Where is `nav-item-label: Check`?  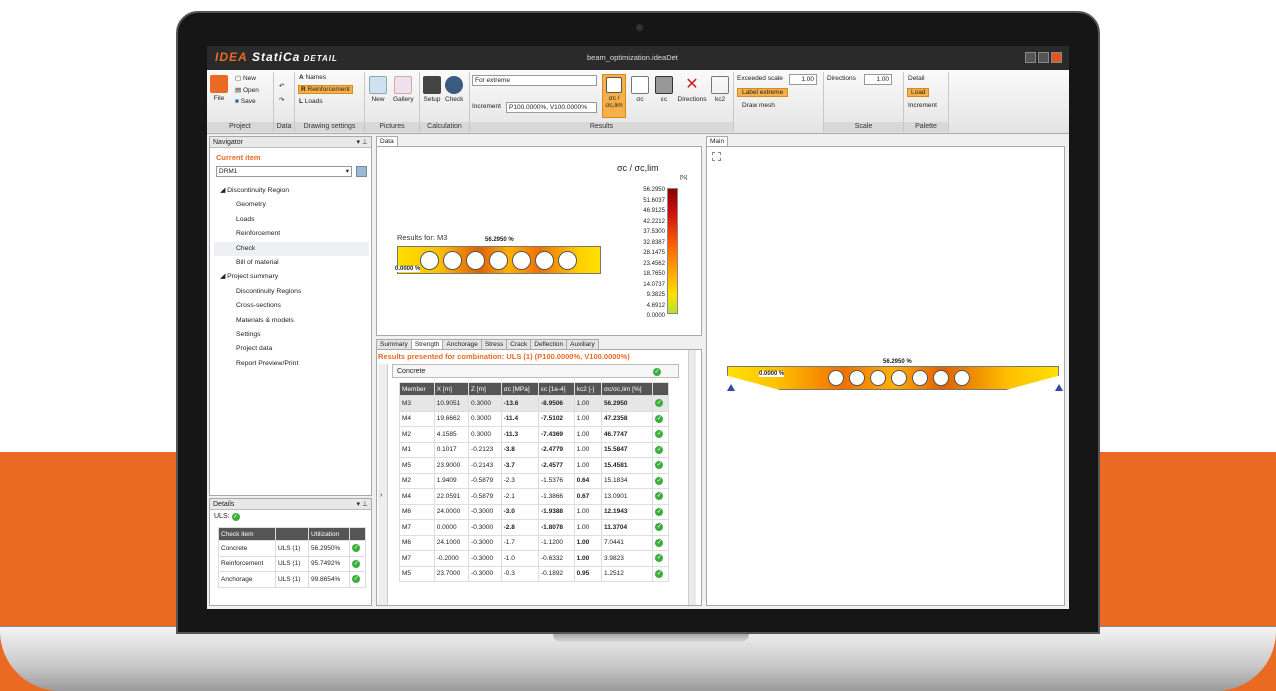 nav-item-label: Check is located at coordinates (246, 248).